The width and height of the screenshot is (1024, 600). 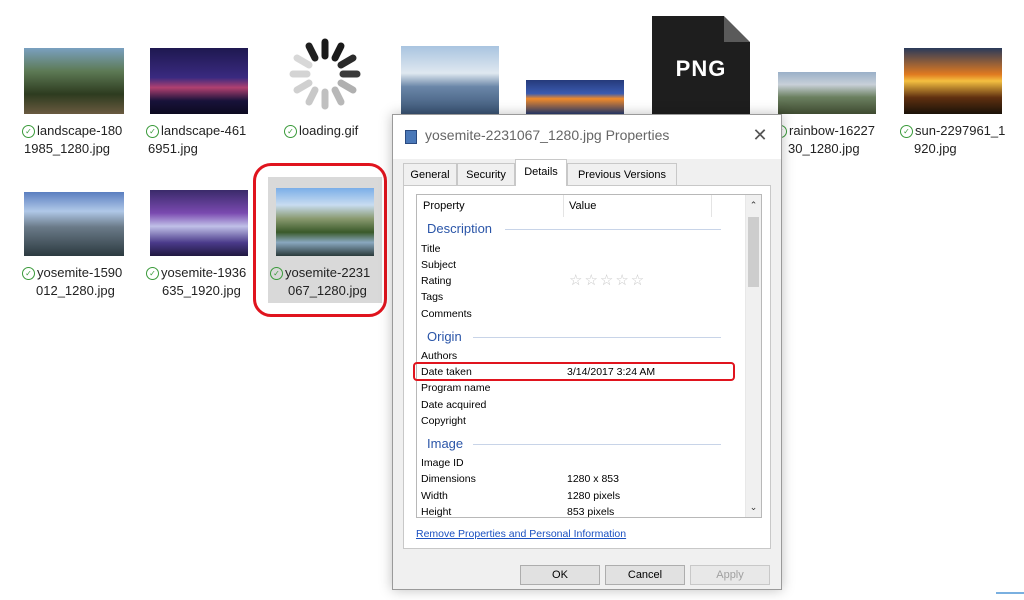 What do you see at coordinates (574, 371) in the screenshot?
I see `red-highlight-date-taken` at bounding box center [574, 371].